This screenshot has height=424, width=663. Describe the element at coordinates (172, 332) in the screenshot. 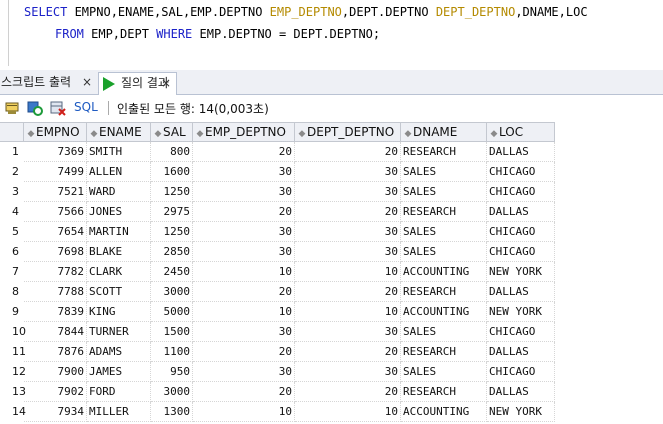

I see `cell-sal: 1500` at that location.